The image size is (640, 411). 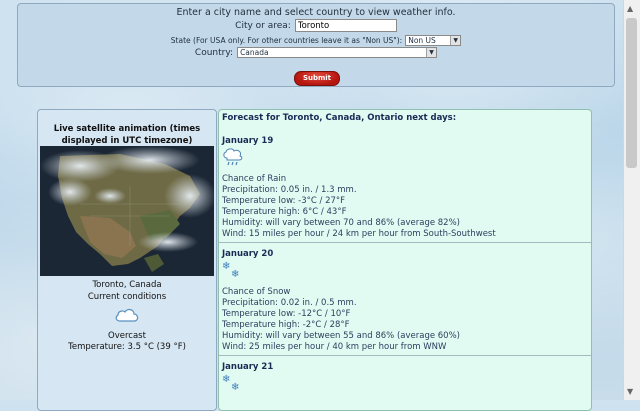 What do you see at coordinates (422, 40) in the screenshot?
I see `state-select-value: Non US` at bounding box center [422, 40].